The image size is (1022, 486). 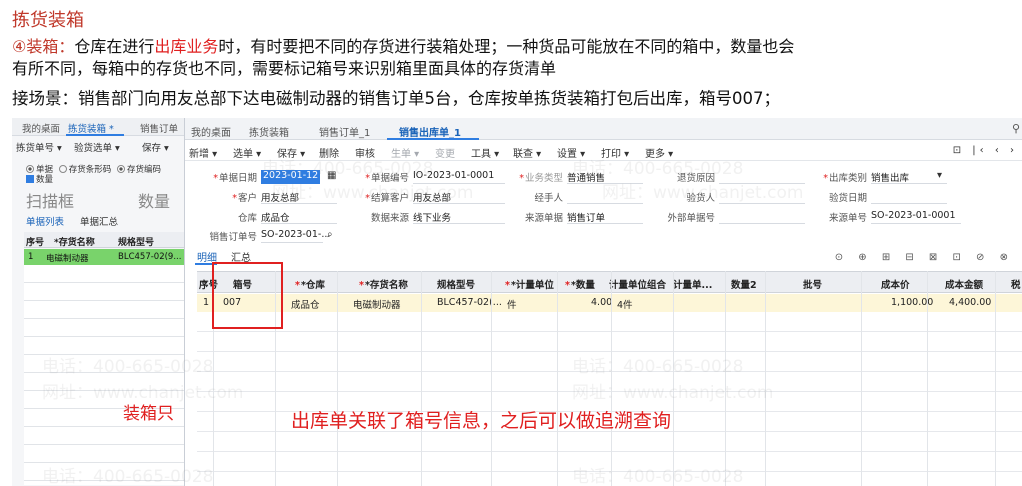 I want to click on return-reason-label: 退货原因, so click(x=695, y=178).